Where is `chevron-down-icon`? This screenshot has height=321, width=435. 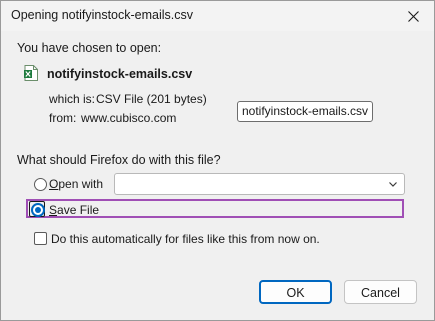
chevron-down-icon is located at coordinates (393, 184).